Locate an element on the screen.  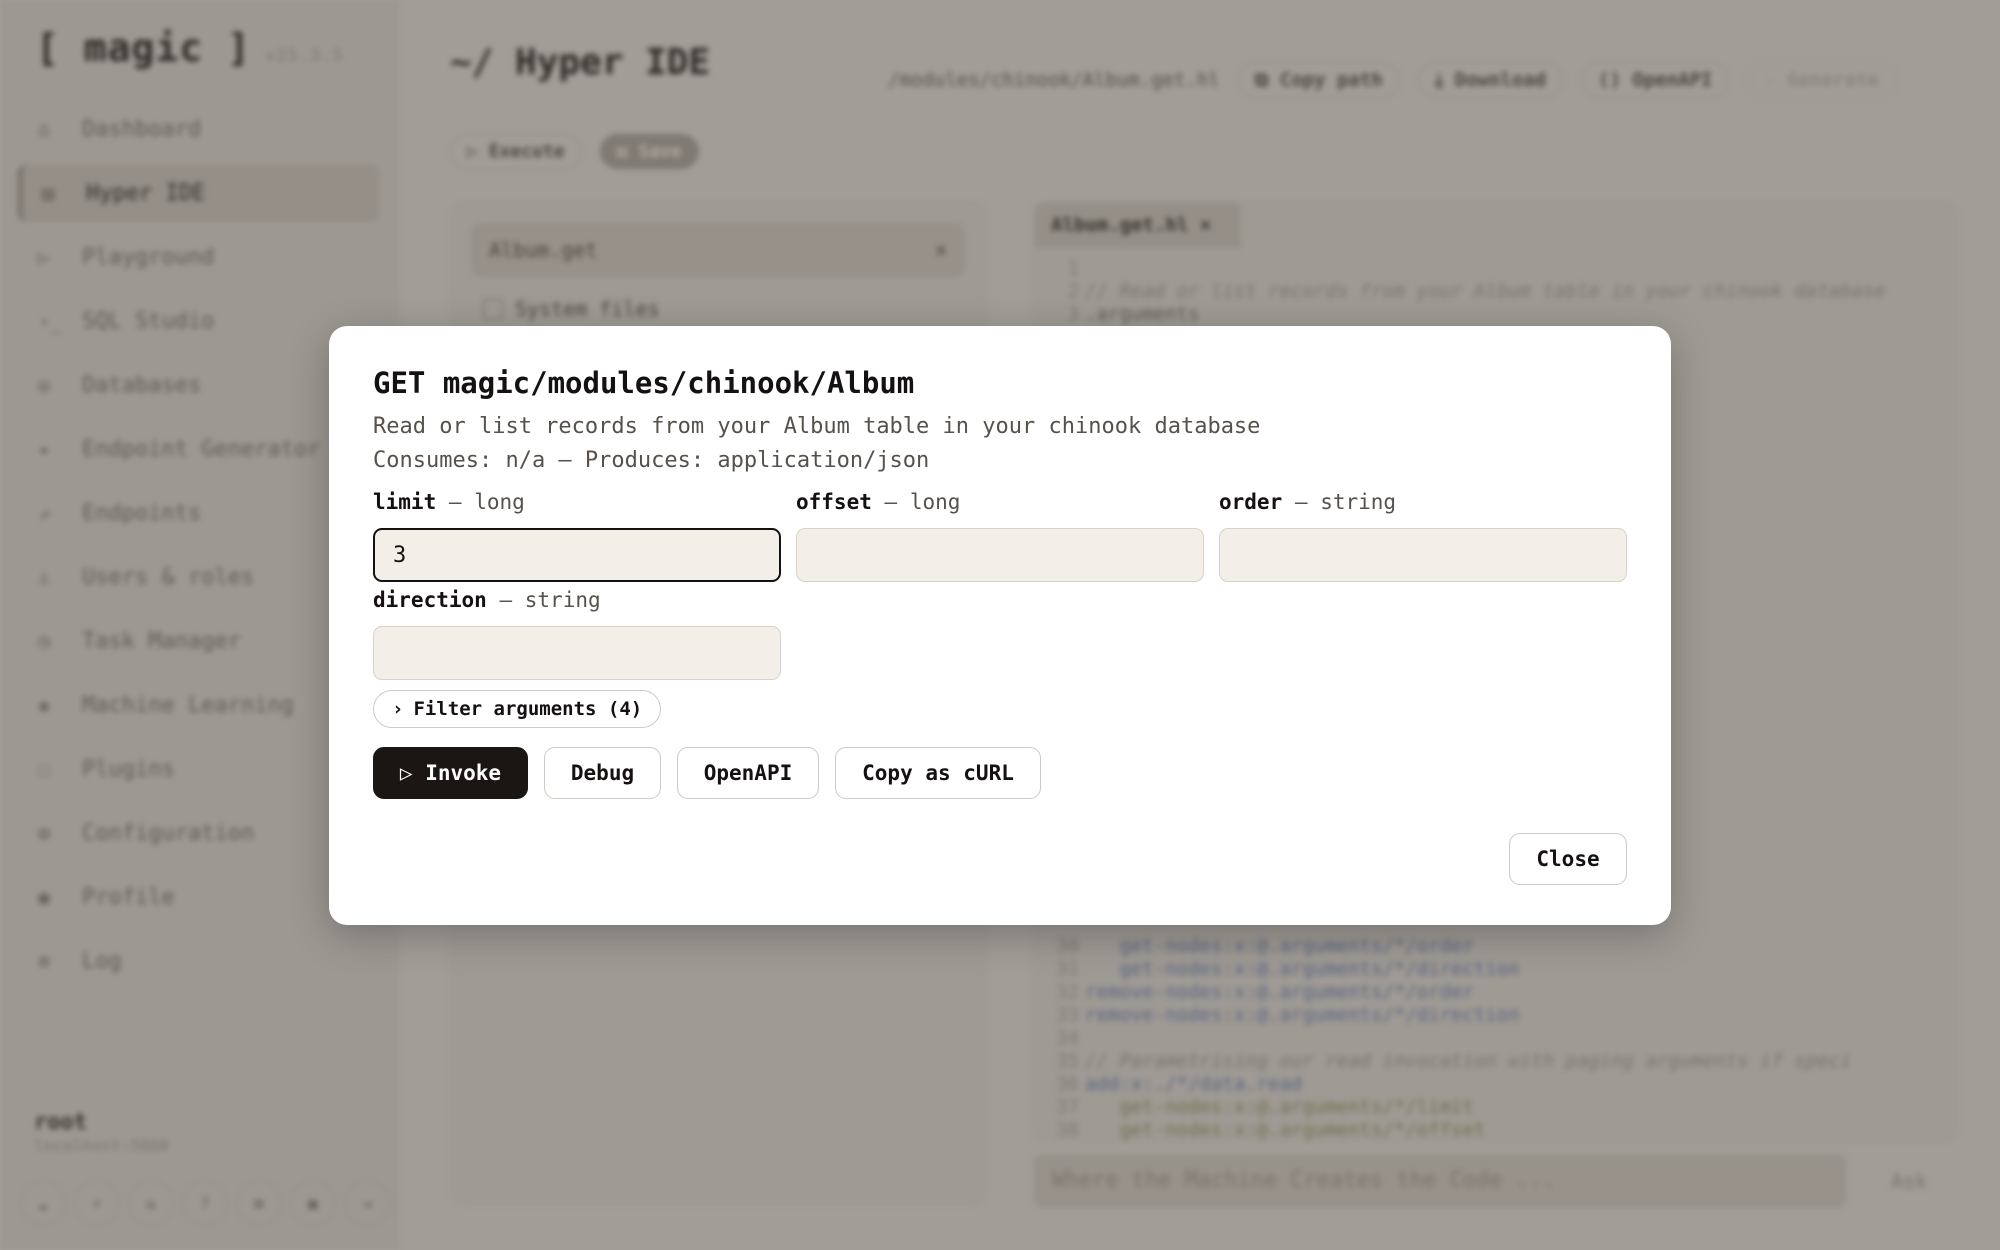
debug-button: Debug is located at coordinates (602, 773).